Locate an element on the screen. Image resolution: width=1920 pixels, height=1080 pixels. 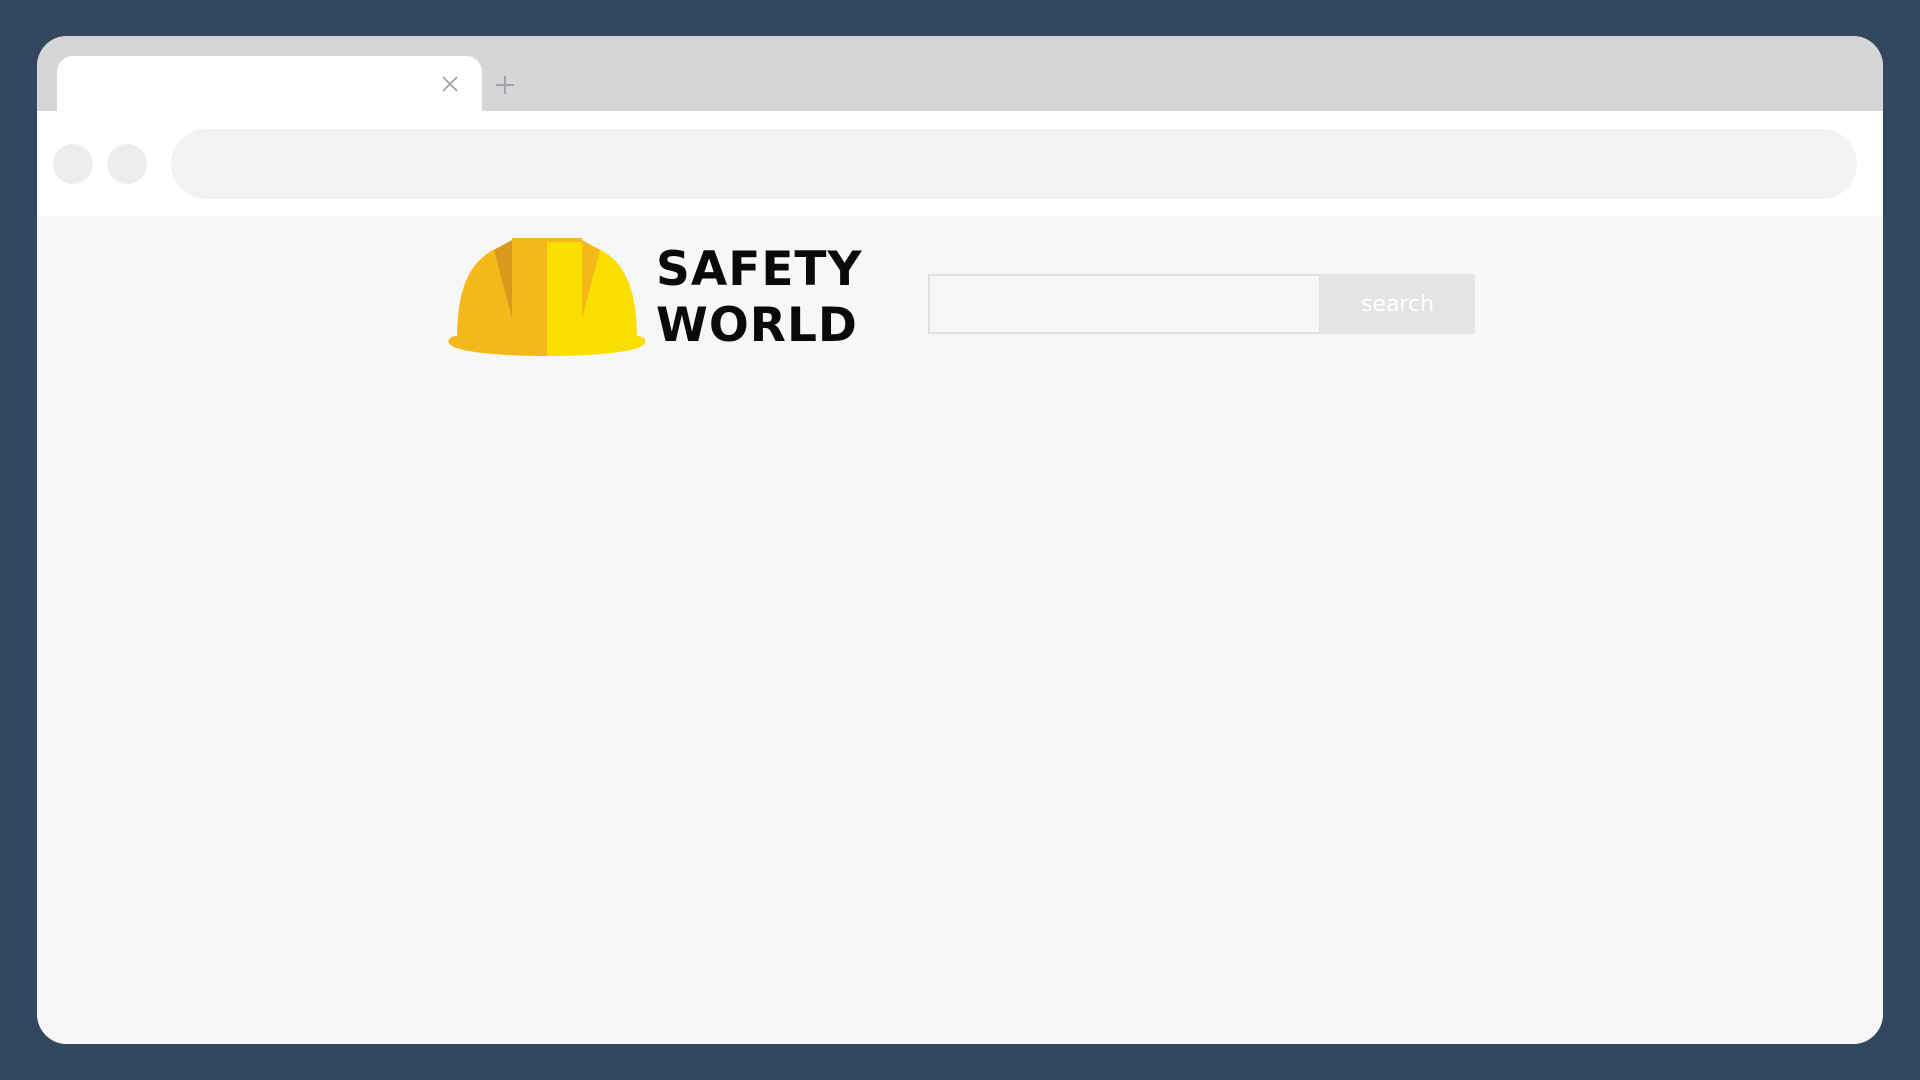
hard-hat-icon is located at coordinates (547, 297).